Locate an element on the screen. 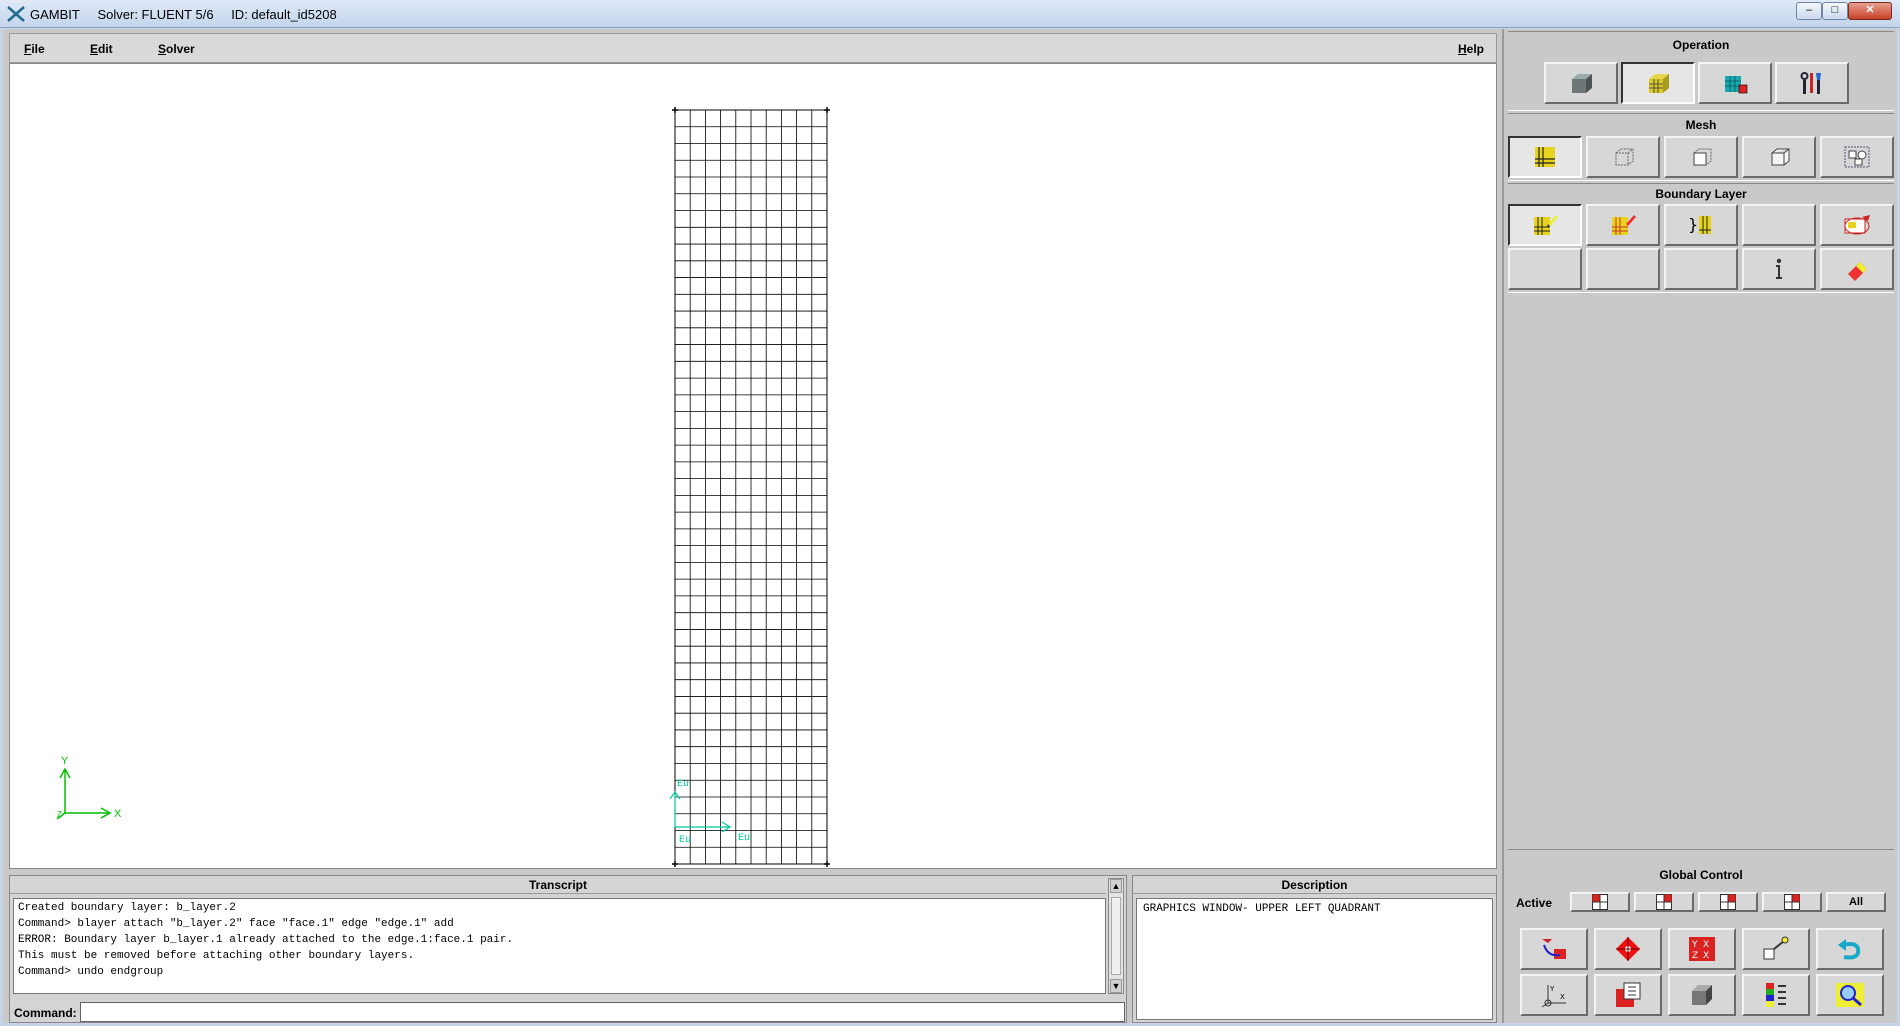  bl-label-1: Eu is located at coordinates (683, 784).